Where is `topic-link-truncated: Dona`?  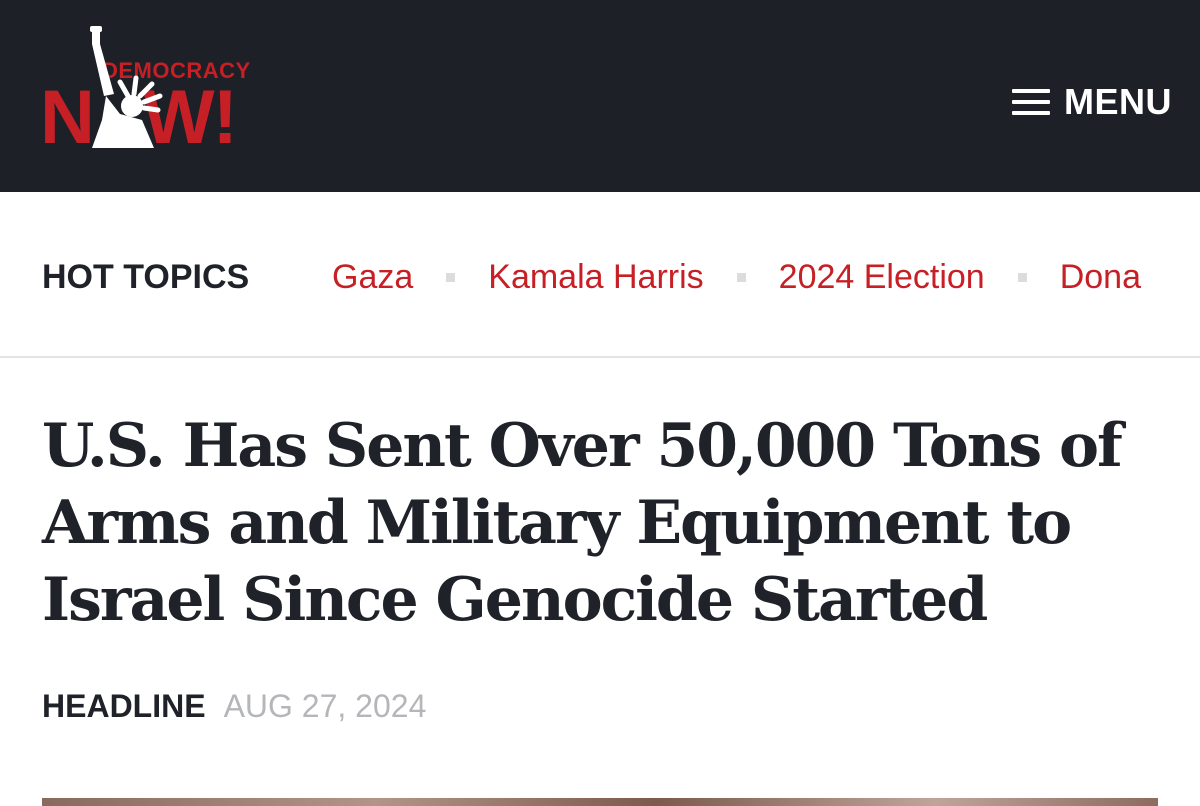
topic-link-truncated: Dona is located at coordinates (1100, 277).